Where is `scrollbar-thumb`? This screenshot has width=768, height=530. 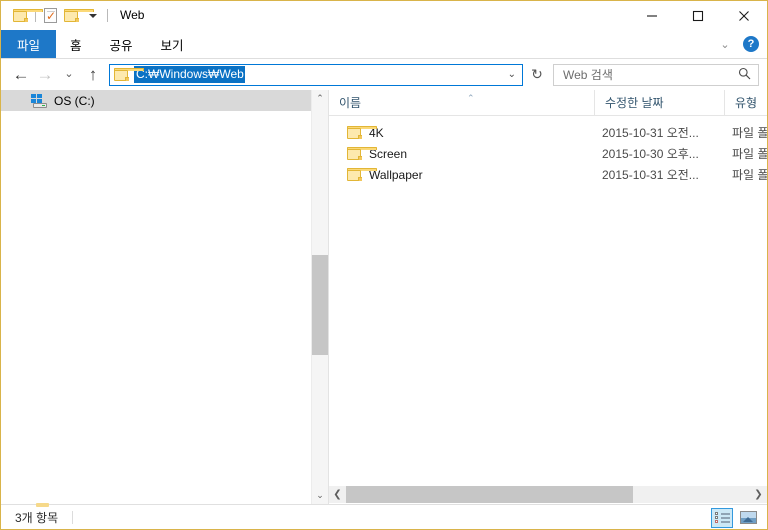 scrollbar-thumb is located at coordinates (320, 305).